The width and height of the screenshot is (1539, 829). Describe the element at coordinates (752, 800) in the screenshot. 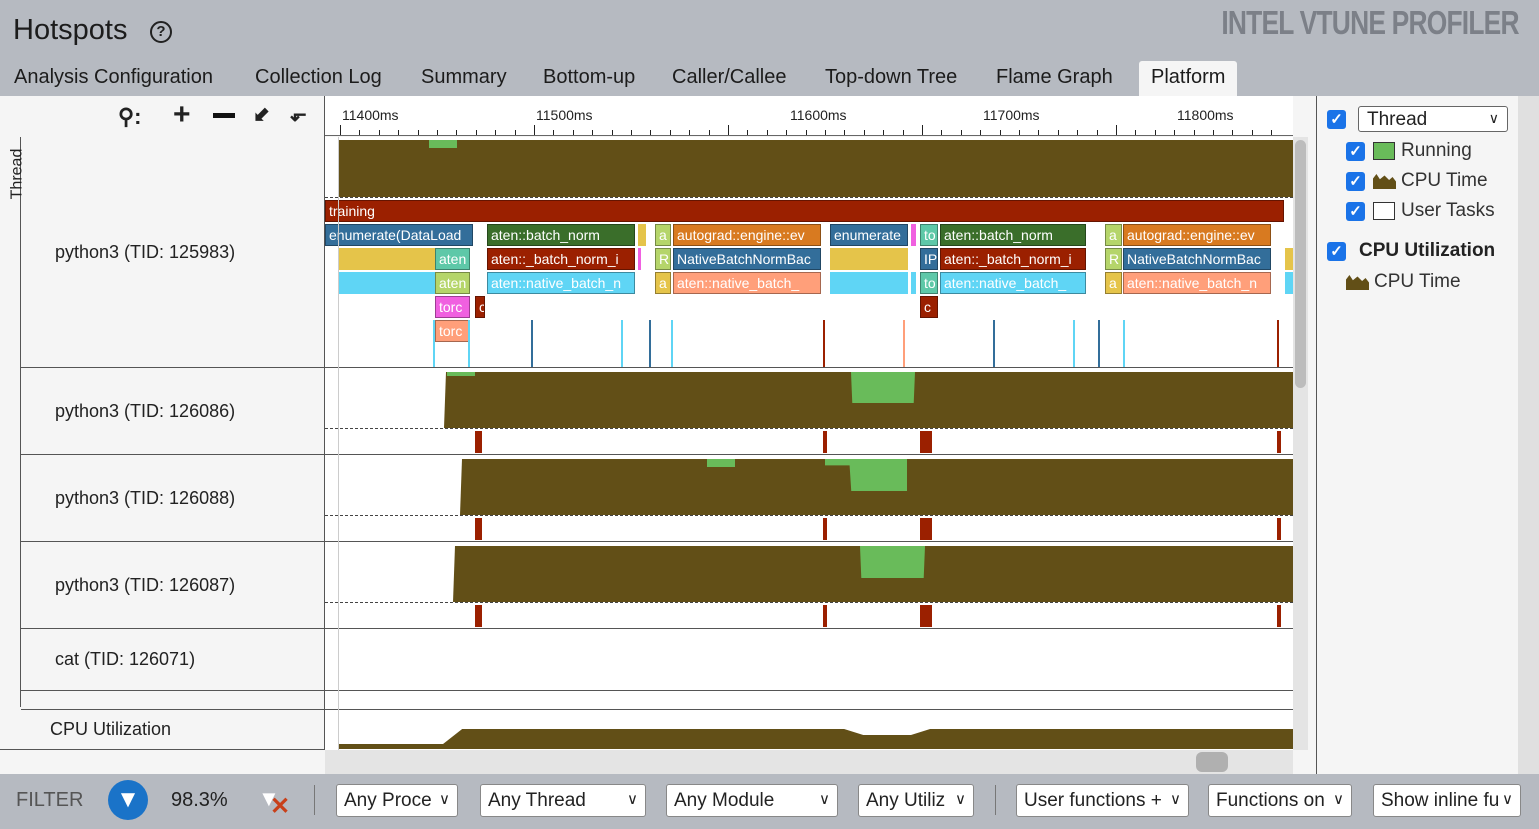

I see `module-filter-select: Any Module ∨` at that location.